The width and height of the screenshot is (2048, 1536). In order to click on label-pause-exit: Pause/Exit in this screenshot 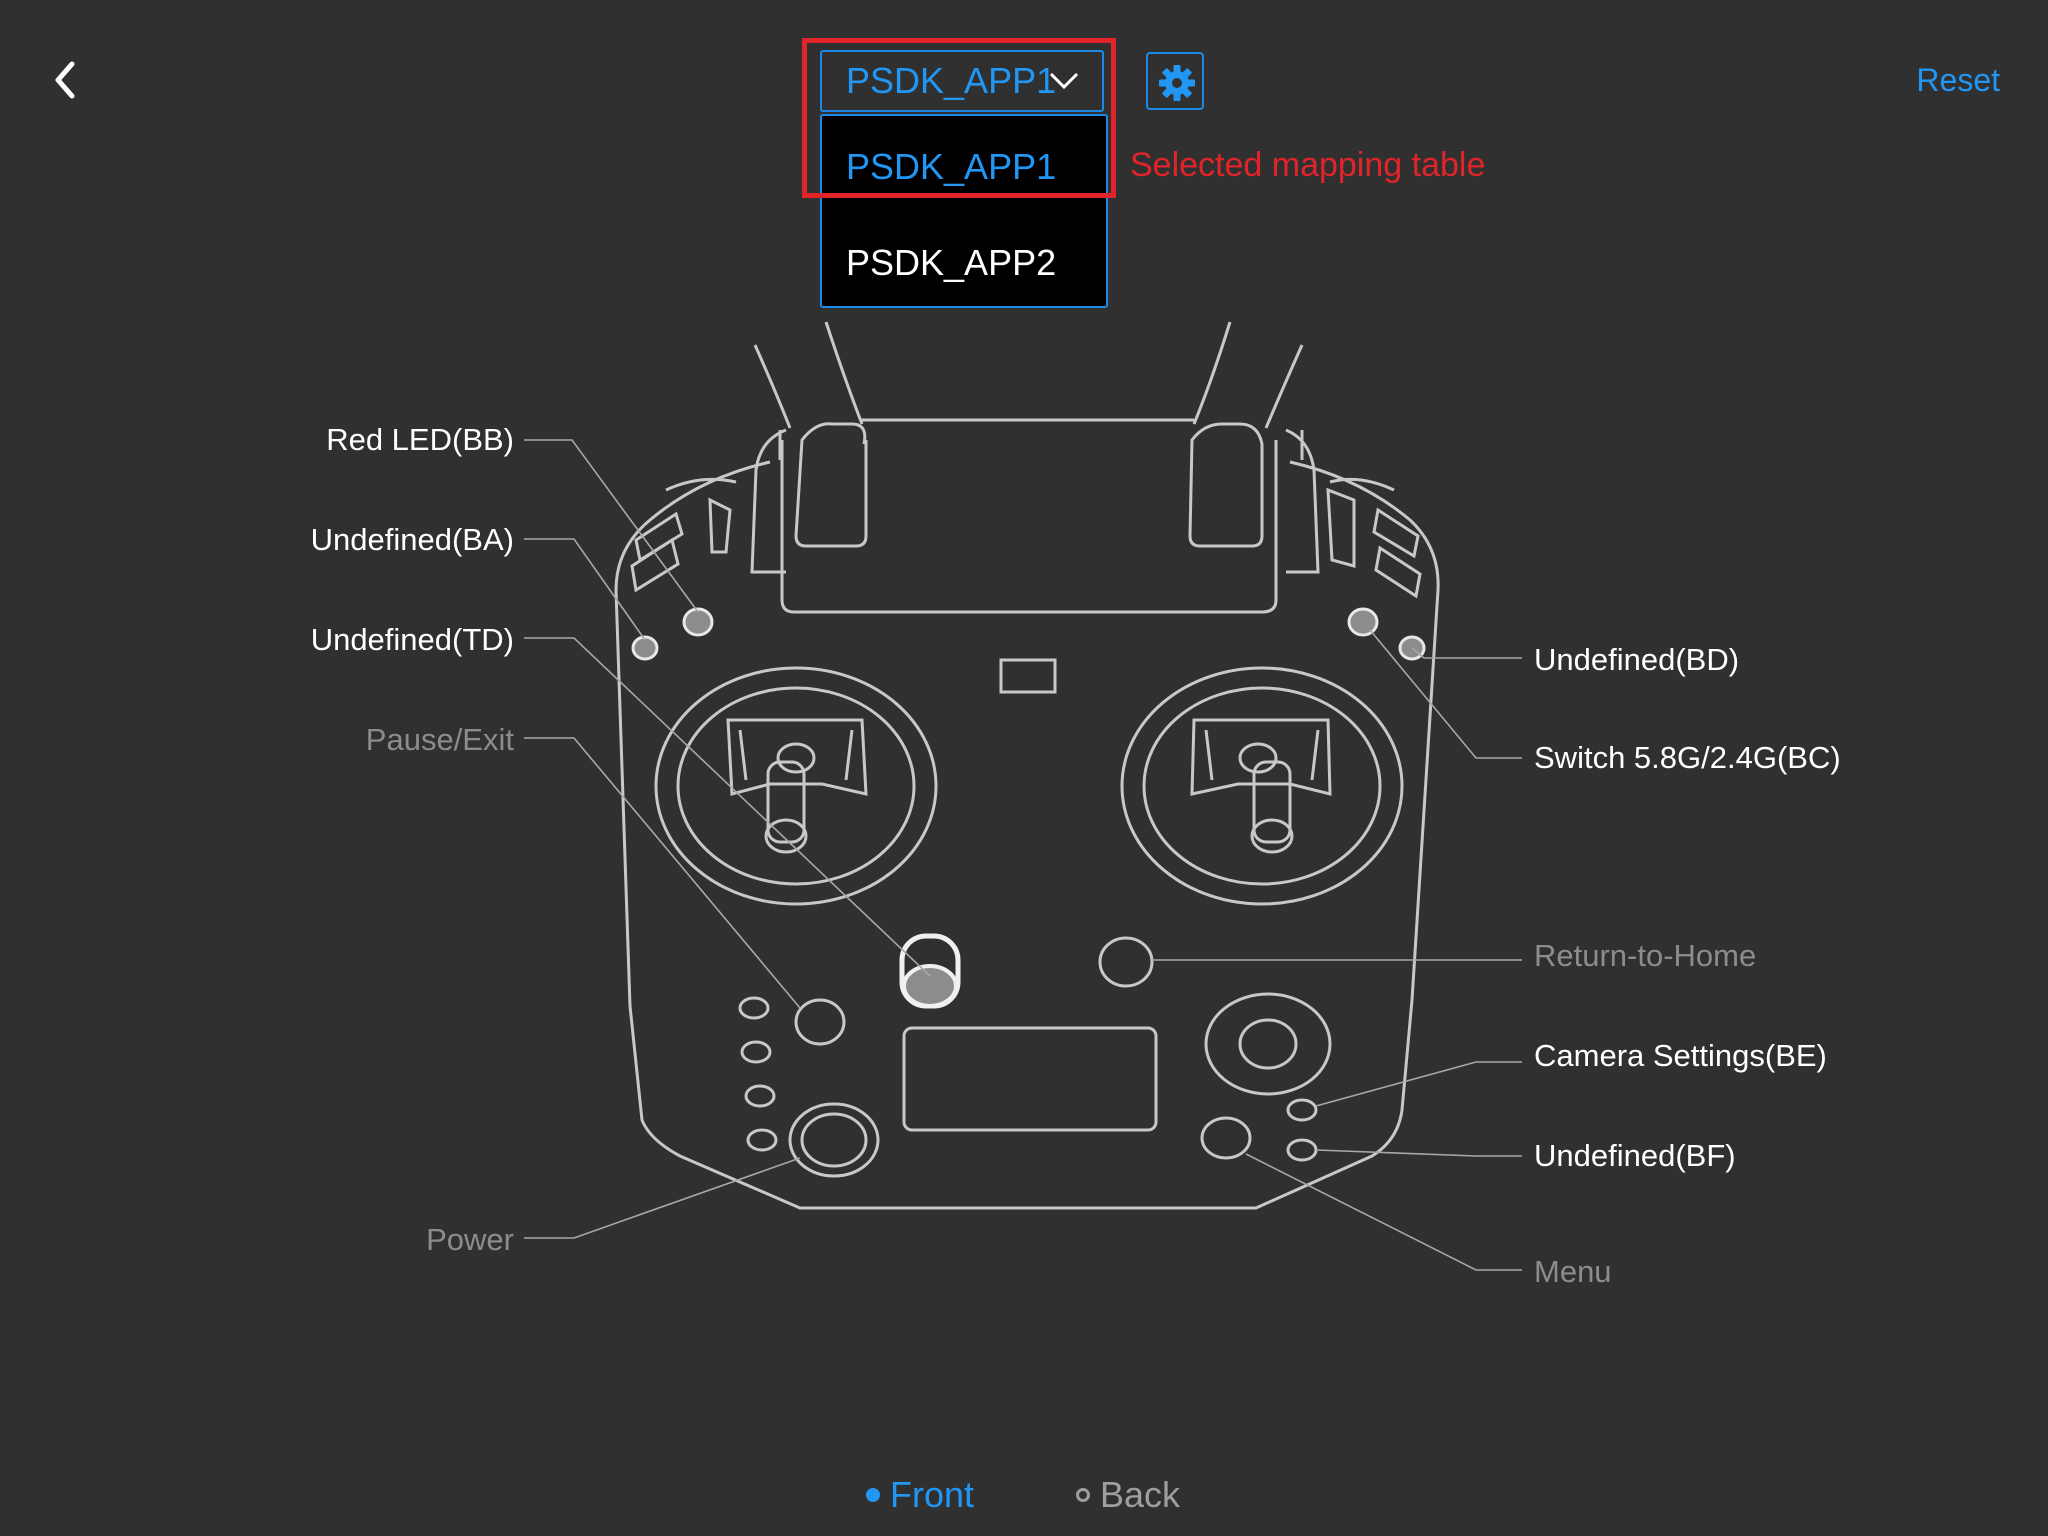, I will do `click(439, 739)`.